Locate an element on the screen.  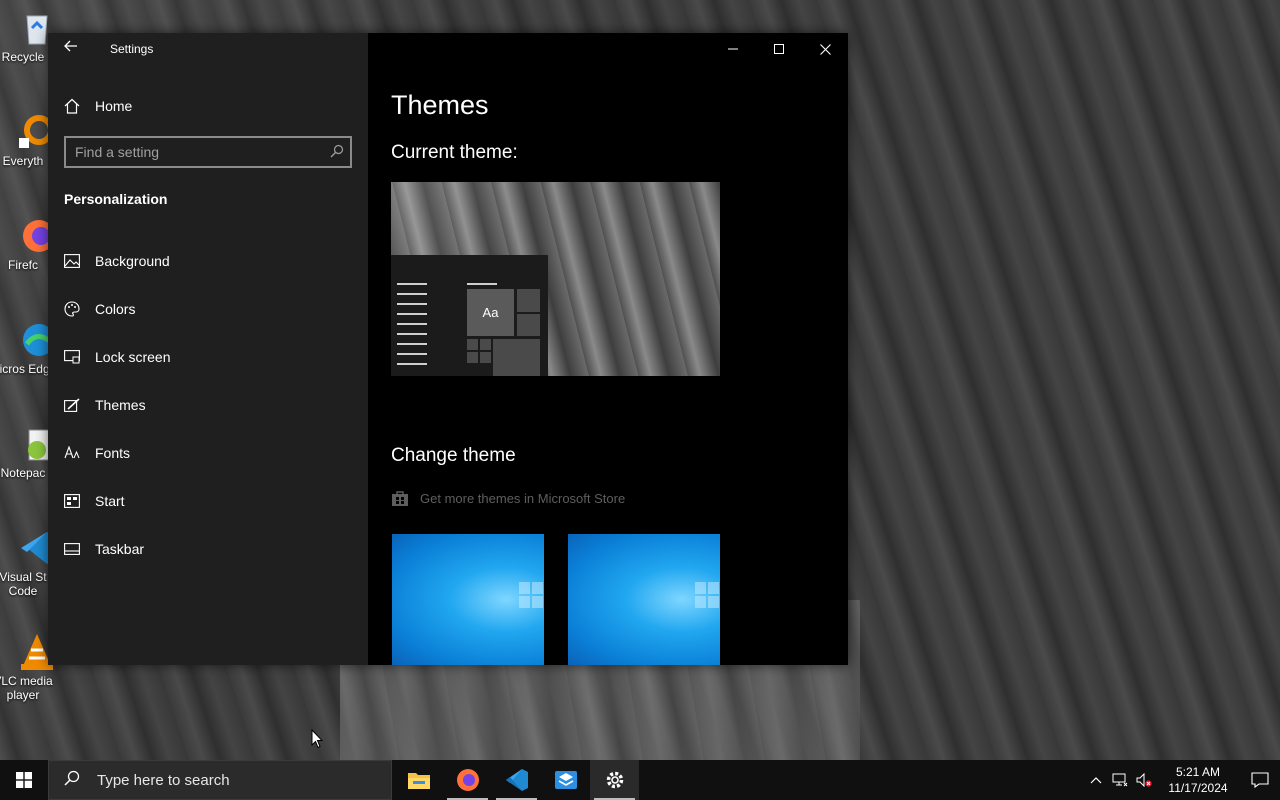
nav-item-themes: Themes is located at coordinates (208, 405).